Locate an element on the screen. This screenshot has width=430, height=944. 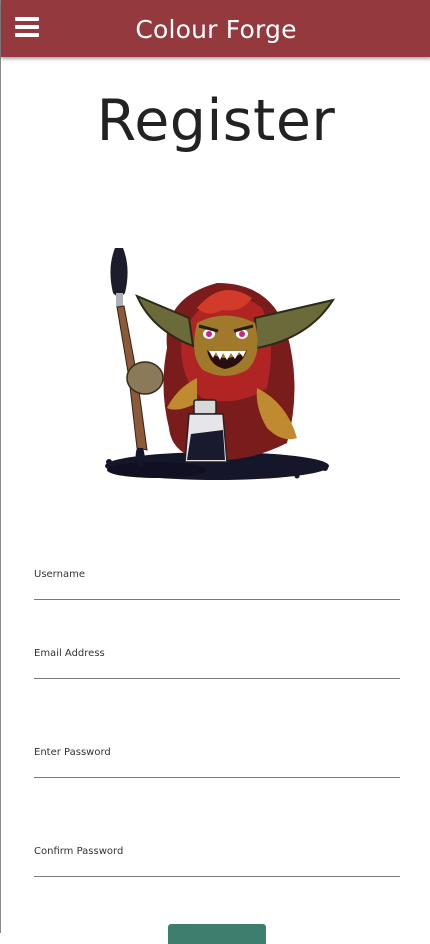
page-title: Register is located at coordinates (216, 121).